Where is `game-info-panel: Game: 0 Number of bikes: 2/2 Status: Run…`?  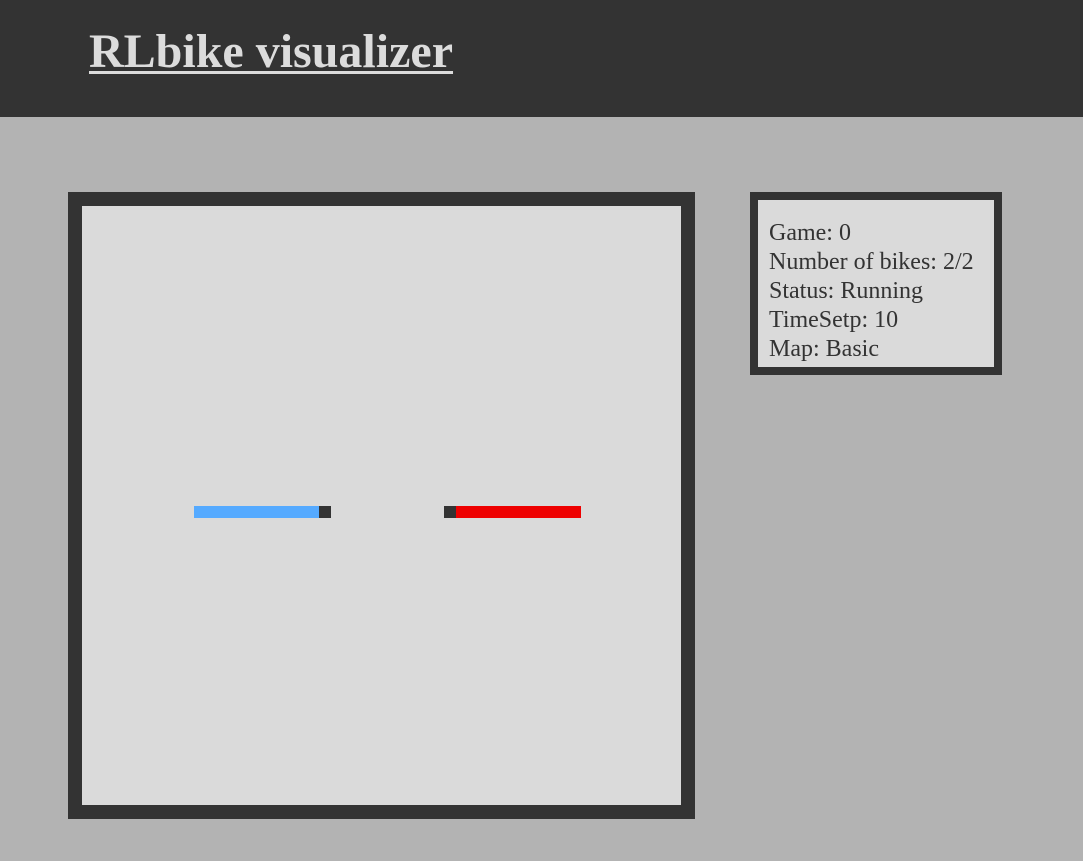
game-info-panel: Game: 0 Number of bikes: 2/2 Status: Run… is located at coordinates (876, 283).